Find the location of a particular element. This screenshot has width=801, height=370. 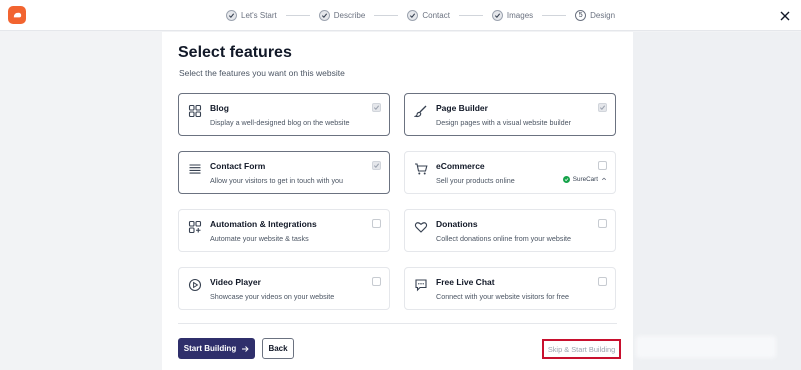

divider is located at coordinates (397, 323).